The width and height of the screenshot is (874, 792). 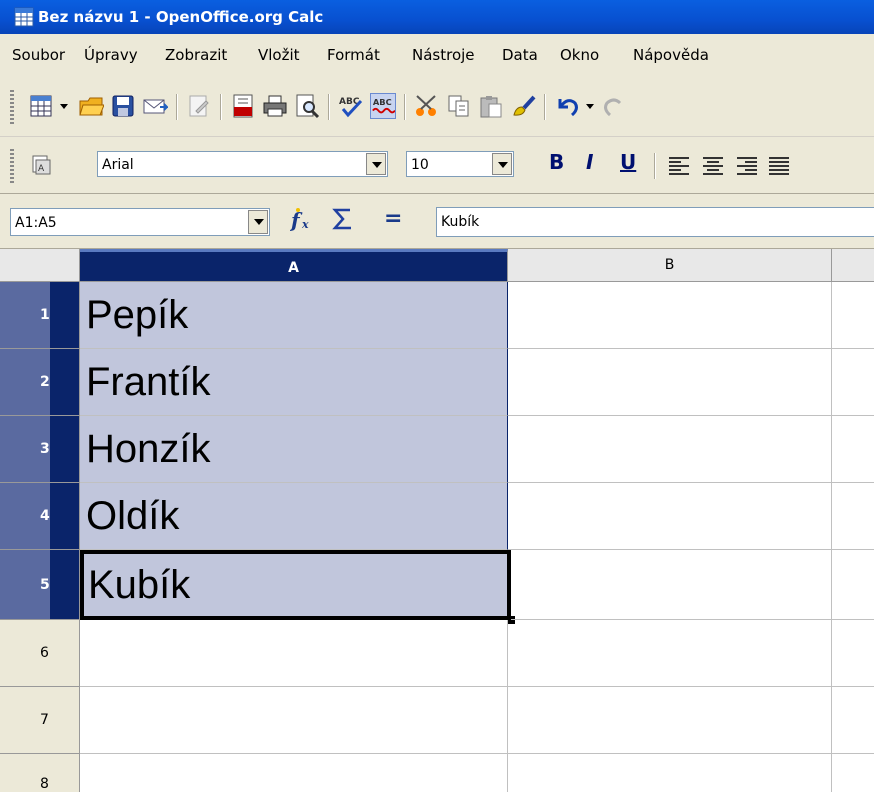 What do you see at coordinates (556, 162) in the screenshot?
I see `bold-button: B` at bounding box center [556, 162].